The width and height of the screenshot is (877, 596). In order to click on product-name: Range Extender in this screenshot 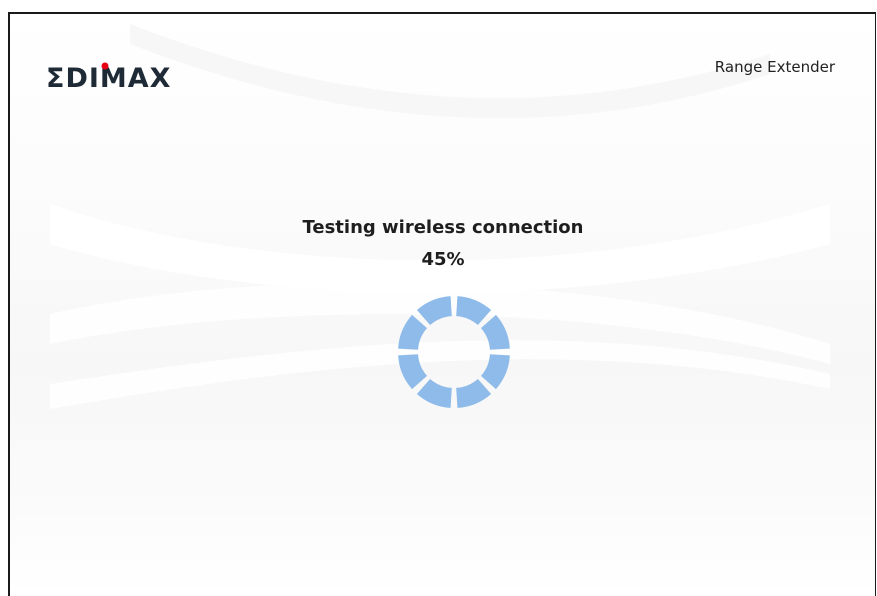, I will do `click(774, 67)`.